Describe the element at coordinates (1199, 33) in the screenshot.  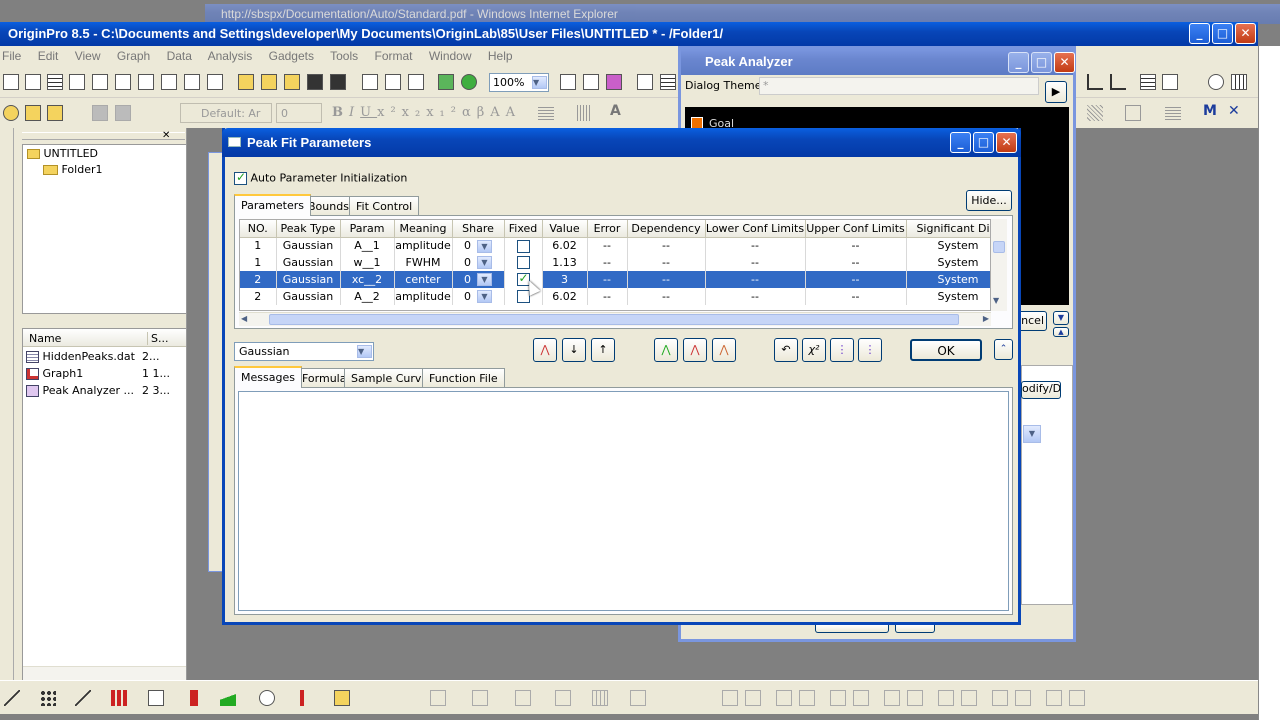
I see `minimize-button: _` at that location.